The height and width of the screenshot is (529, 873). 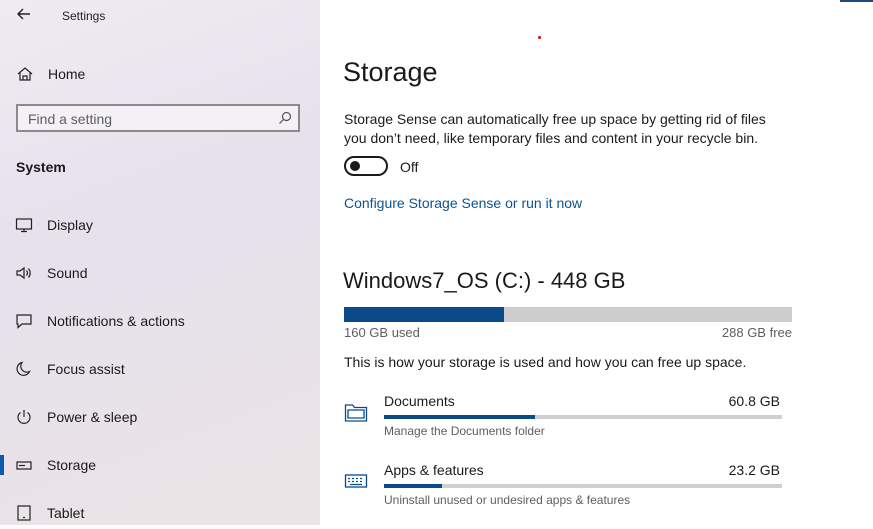 I want to click on sidebar-item-focus-assist: Focus assist, so click(x=160, y=369).